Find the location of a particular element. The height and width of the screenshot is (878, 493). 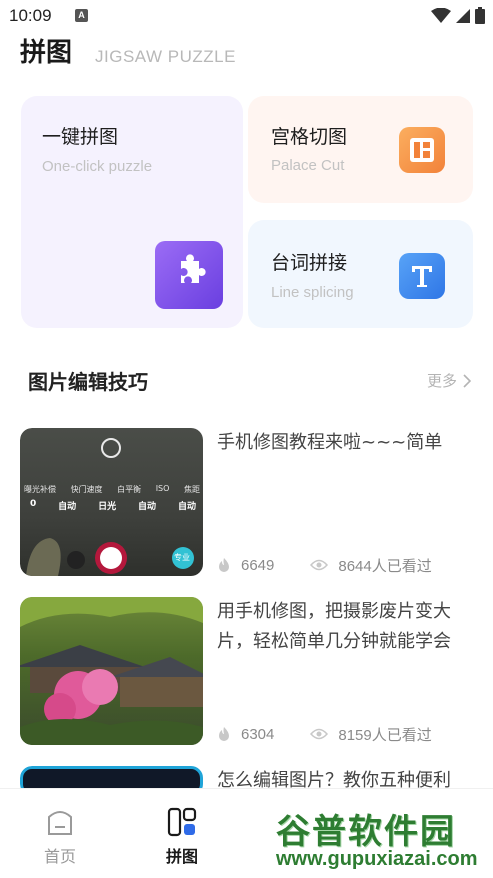

thumb-value: 0 is located at coordinates (33, 504).